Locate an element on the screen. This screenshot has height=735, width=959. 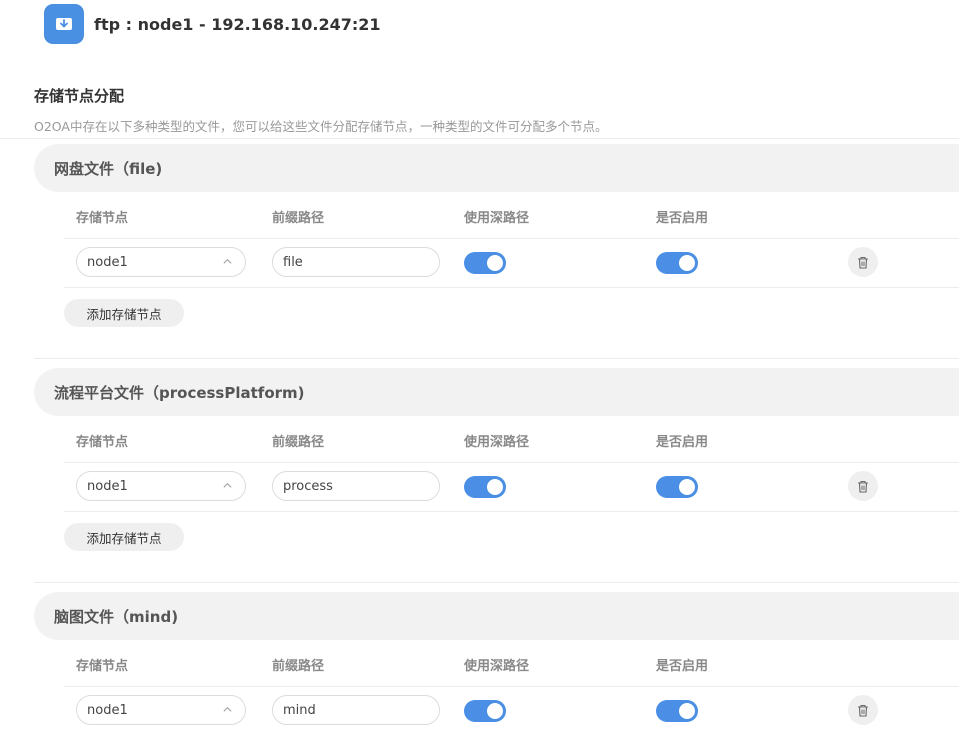
table-row: node1 process is located at coordinates (511, 487).